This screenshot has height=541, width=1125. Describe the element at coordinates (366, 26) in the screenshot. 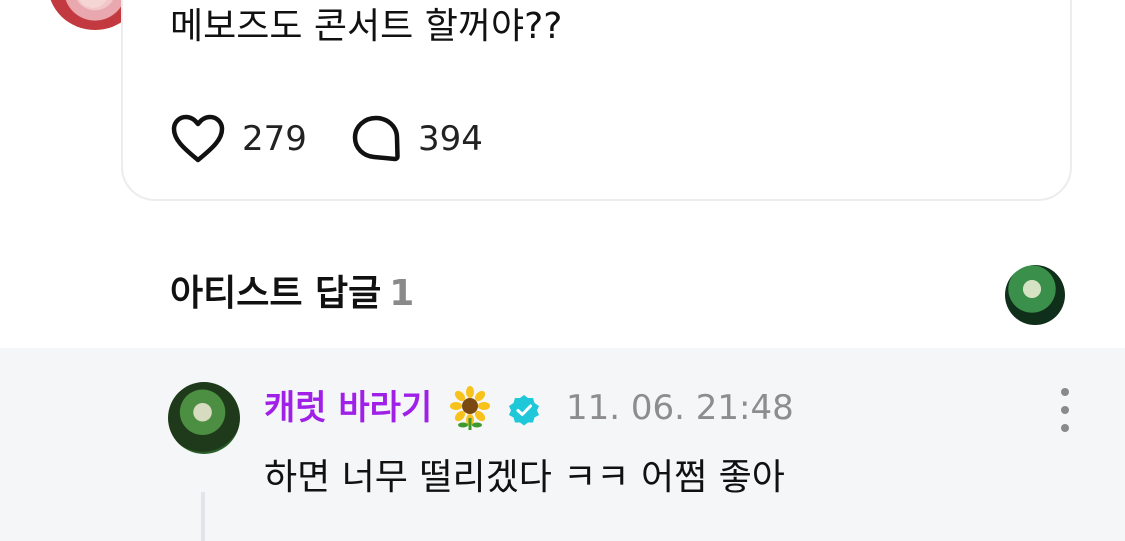

I see `post-body-text: 메보즈도 콘서트 할꺼야??` at that location.